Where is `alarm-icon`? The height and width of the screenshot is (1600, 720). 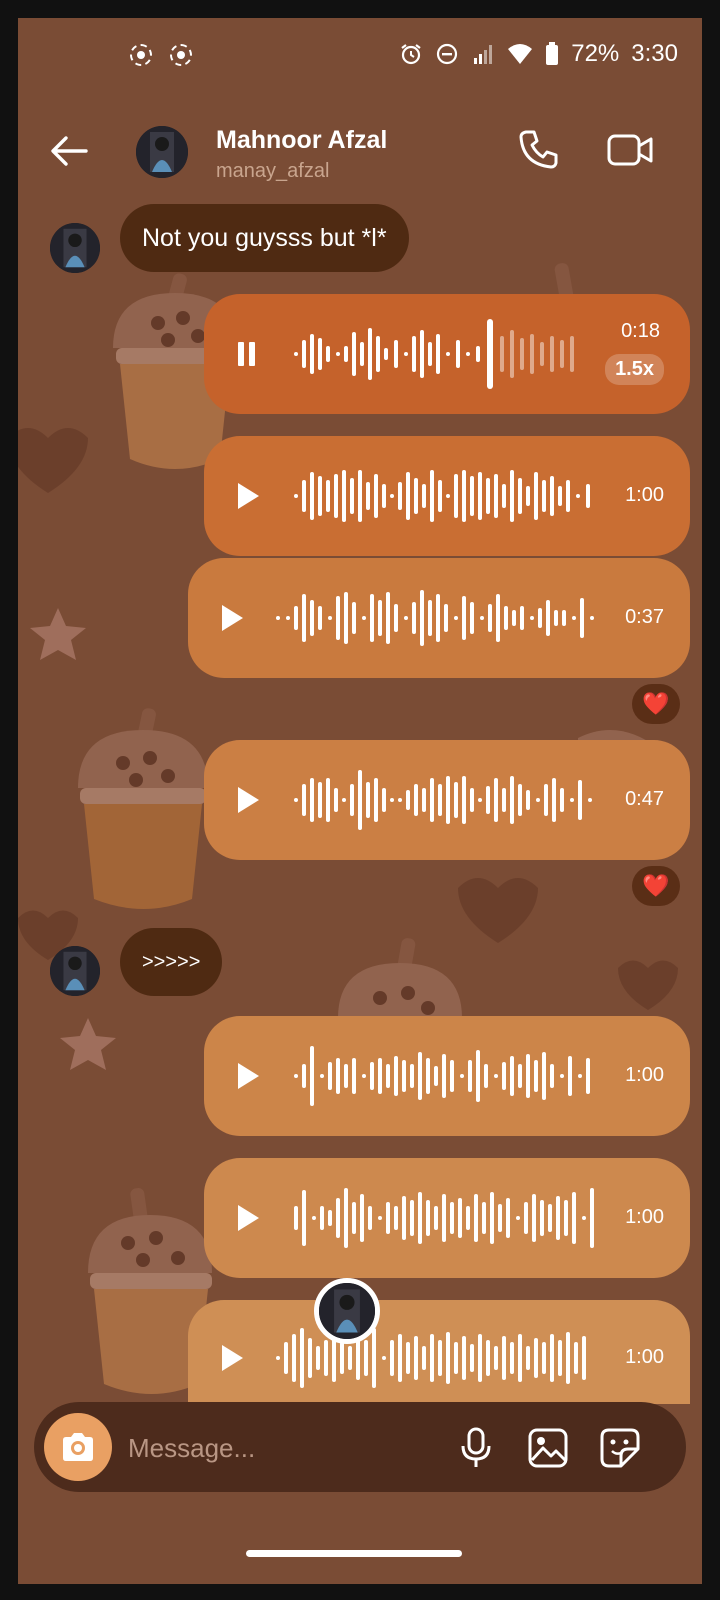 alarm-icon is located at coordinates (411, 54).